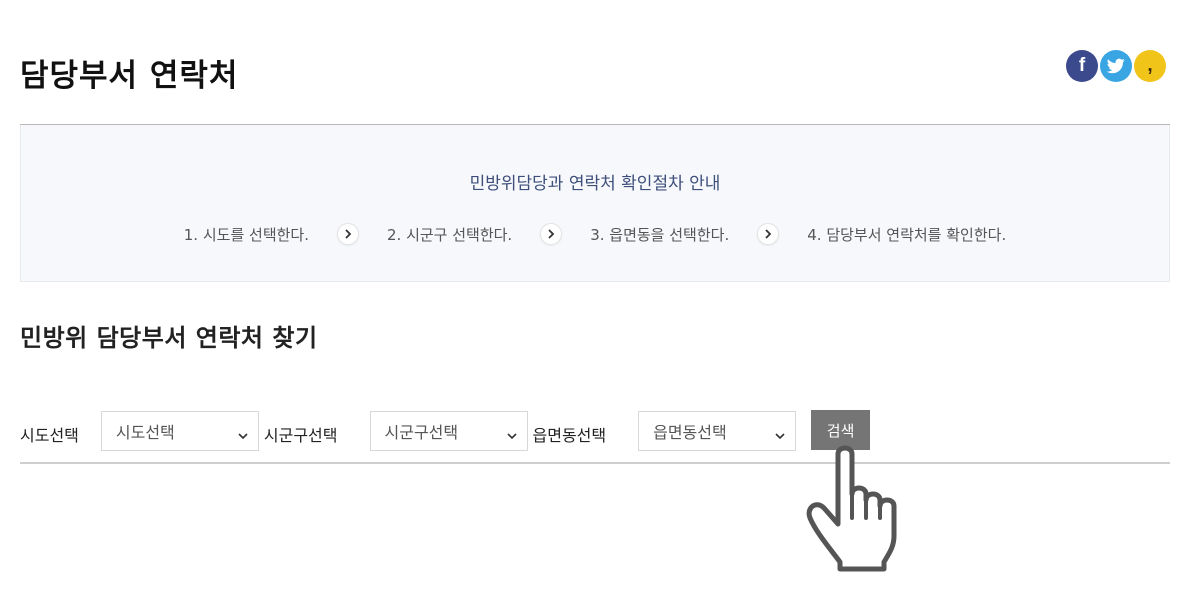  Describe the element at coordinates (129, 76) in the screenshot. I see `page-title: 담당부서 연락처` at that location.